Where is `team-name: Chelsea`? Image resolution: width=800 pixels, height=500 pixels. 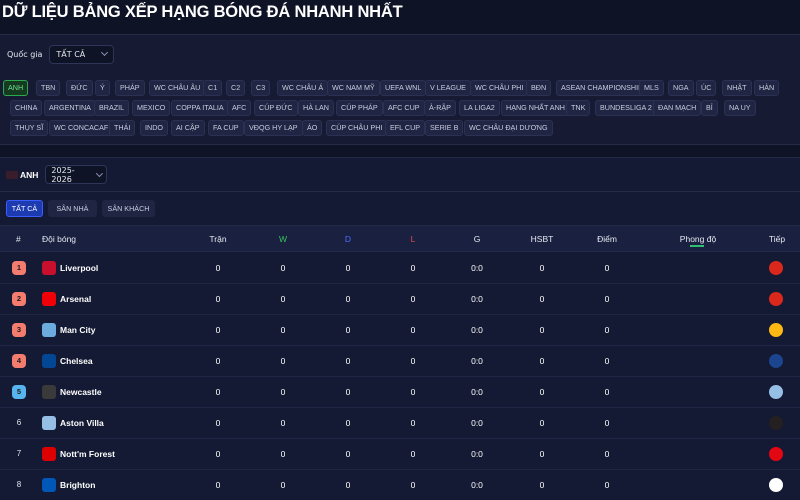
team-name: Chelsea is located at coordinates (76, 361).